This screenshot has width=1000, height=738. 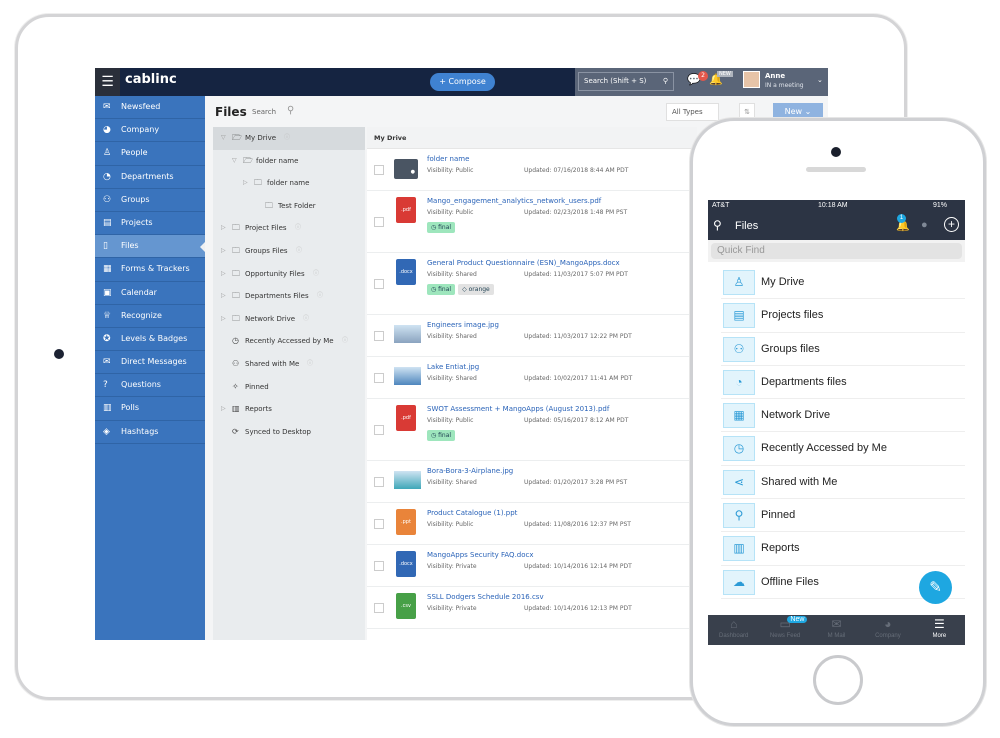 What do you see at coordinates (843, 449) in the screenshot?
I see `phone-list-item: ◷ Recently Accessed by Me` at bounding box center [843, 449].